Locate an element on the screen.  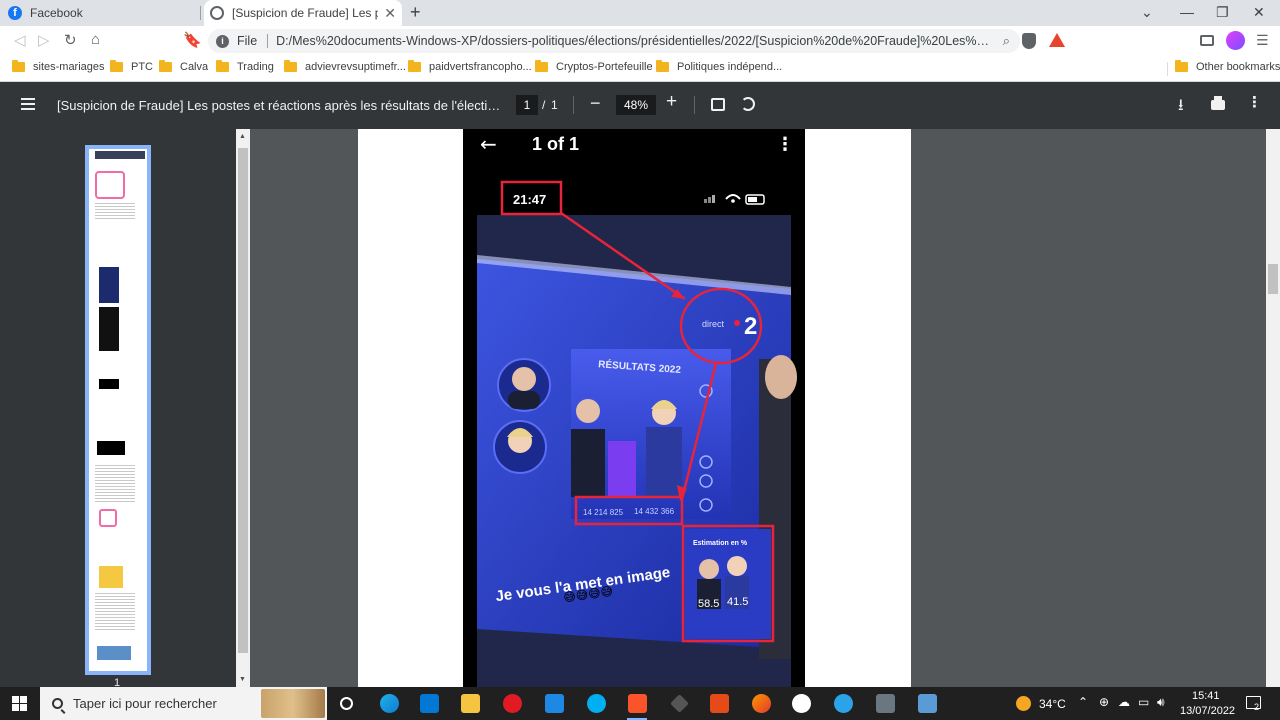
opera-icon is located at coordinates (512, 703).